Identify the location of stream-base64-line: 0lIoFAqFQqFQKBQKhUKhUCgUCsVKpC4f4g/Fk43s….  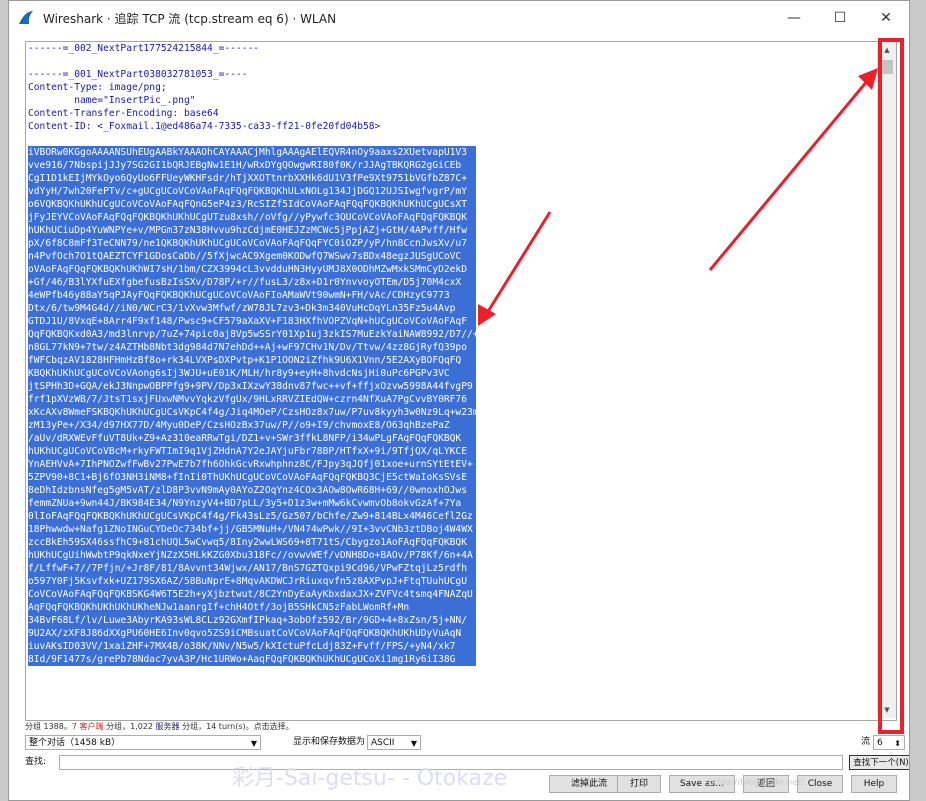
(252, 516).